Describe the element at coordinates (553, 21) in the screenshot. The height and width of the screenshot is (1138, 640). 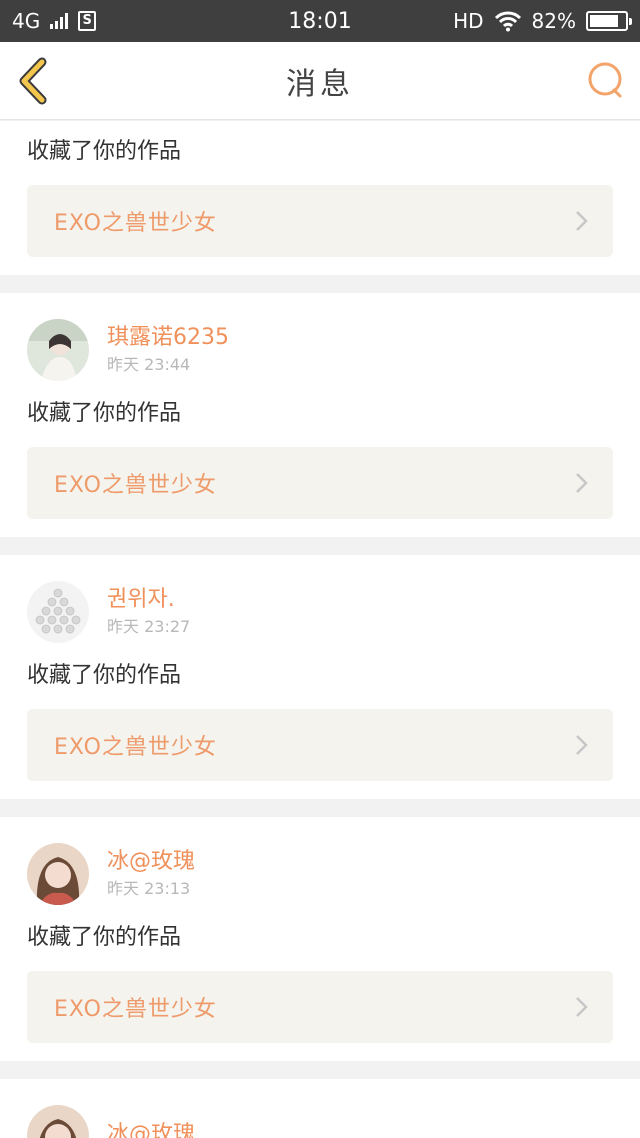
I see `battery-percent: 82%` at that location.